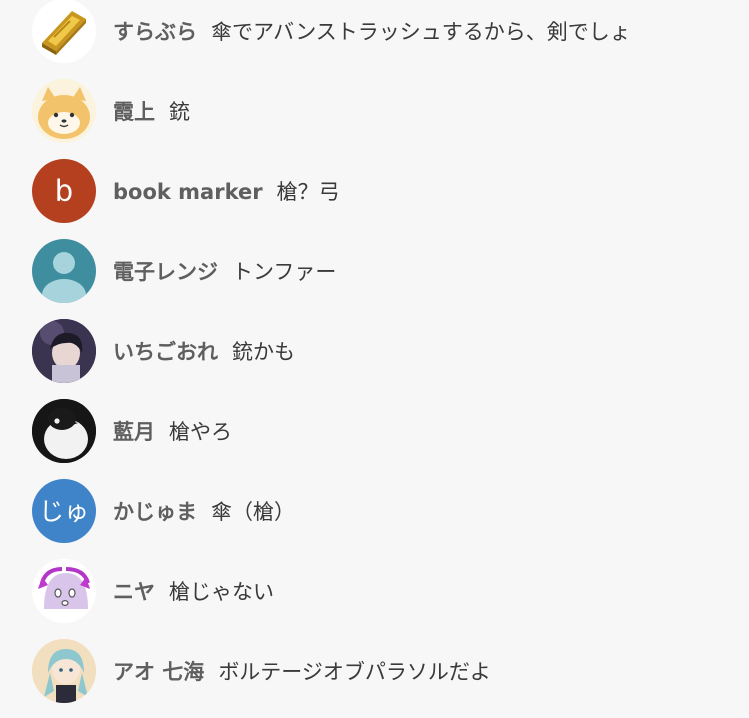 Image resolution: width=749 pixels, height=718 pixels. What do you see at coordinates (308, 192) in the screenshot?
I see `comment-message: 槍？弓` at bounding box center [308, 192].